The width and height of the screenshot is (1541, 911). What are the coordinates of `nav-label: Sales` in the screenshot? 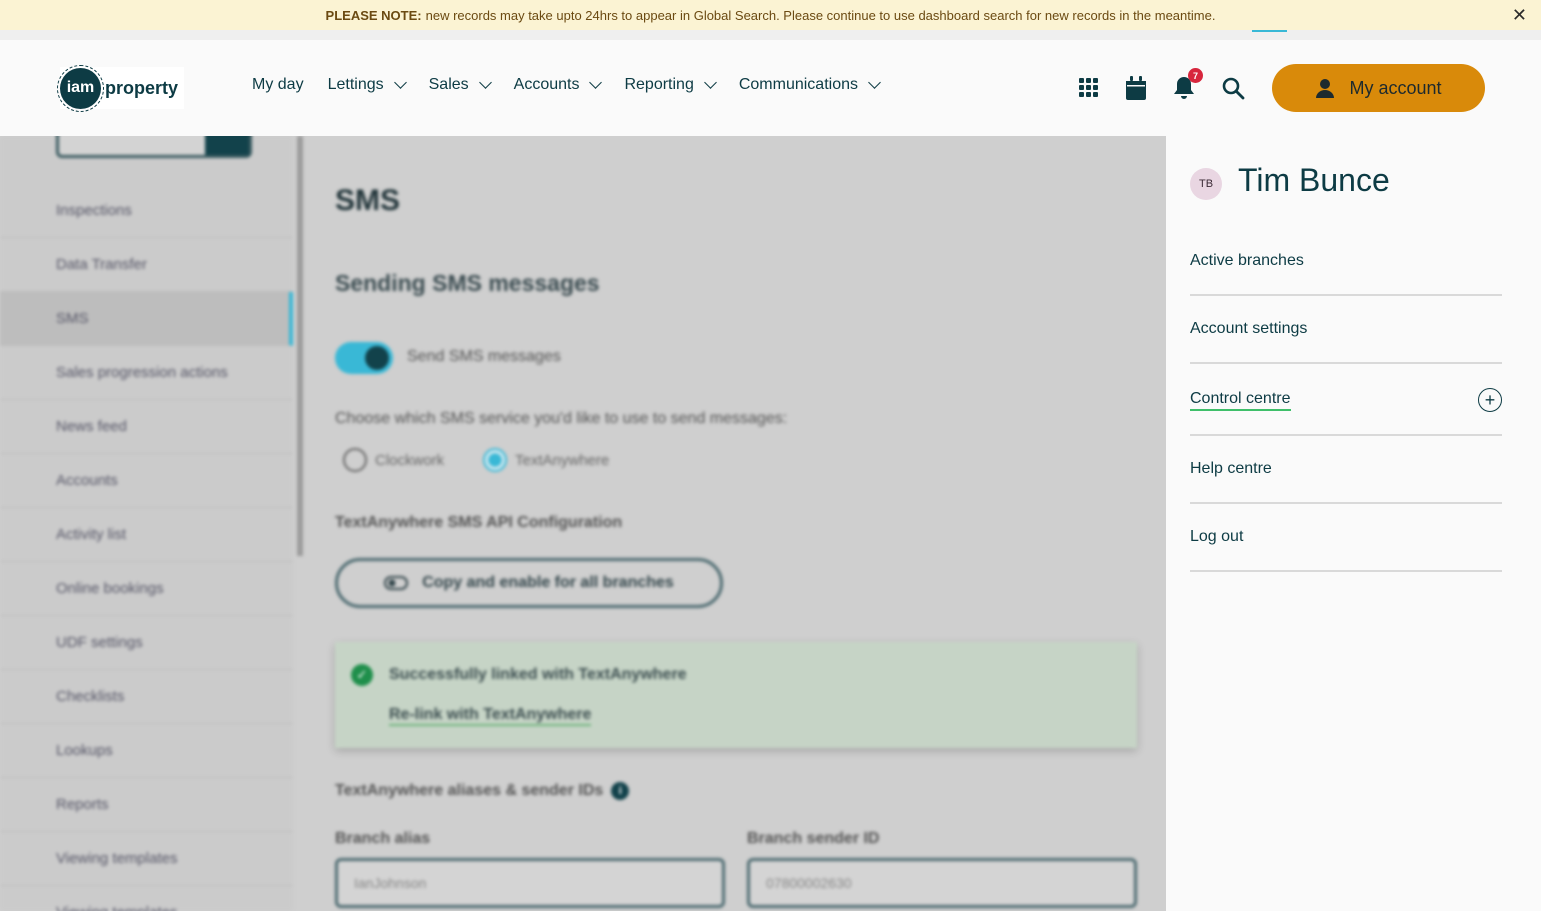 It's located at (448, 84).